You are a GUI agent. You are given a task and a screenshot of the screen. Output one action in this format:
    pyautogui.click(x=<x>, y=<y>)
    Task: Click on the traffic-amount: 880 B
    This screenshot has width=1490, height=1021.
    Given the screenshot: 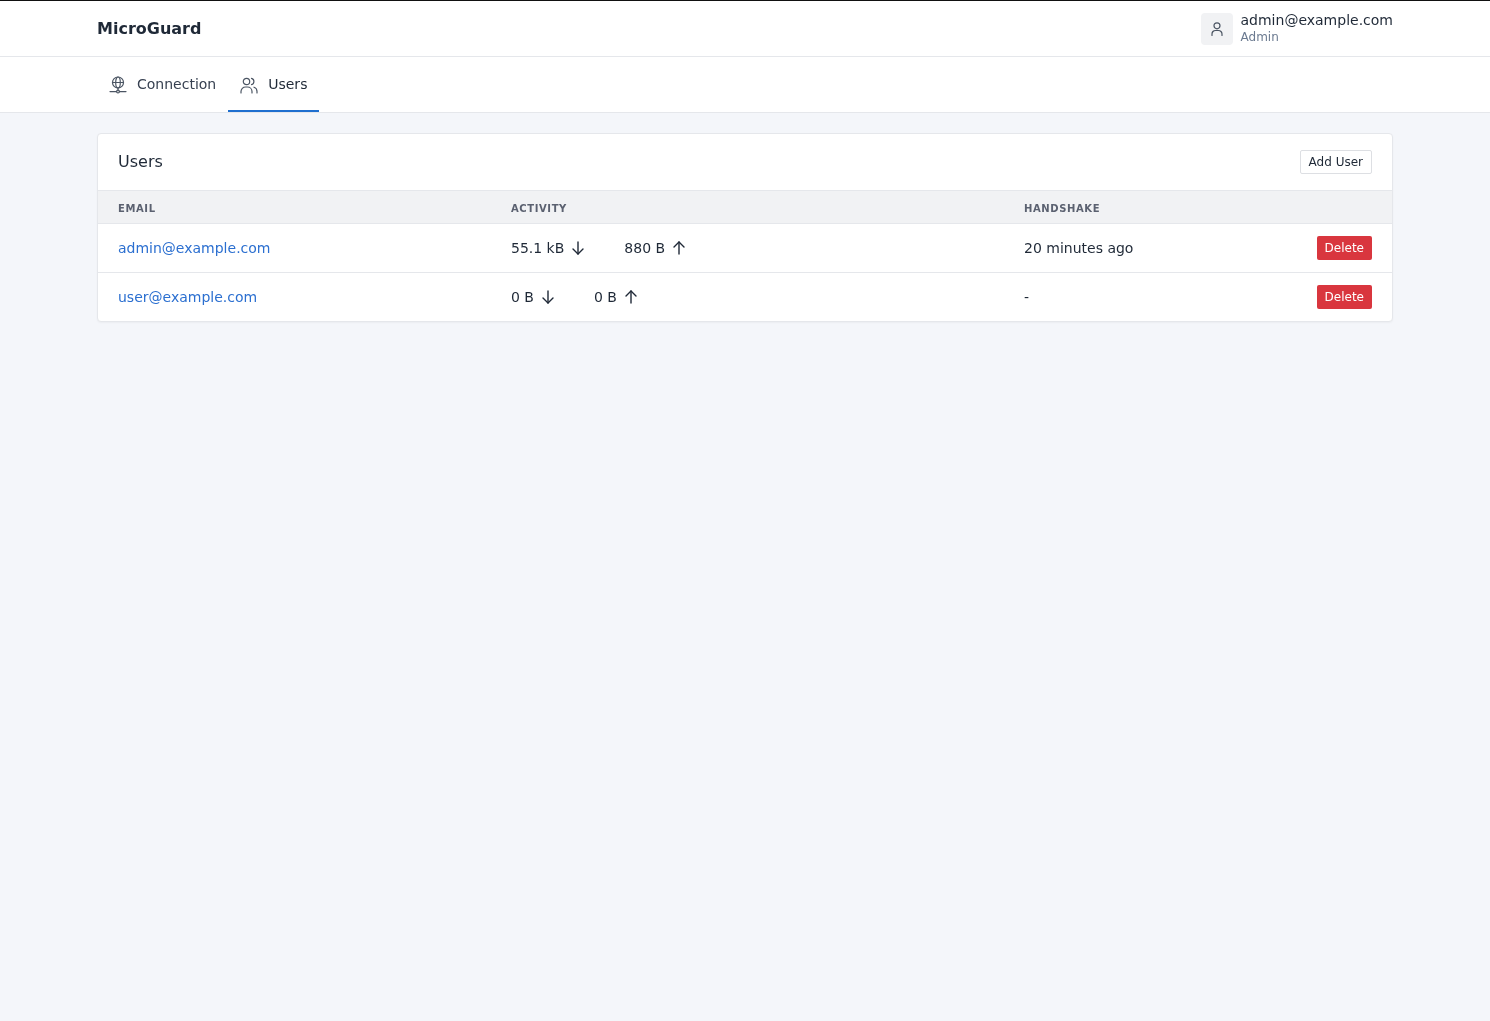 What is the action you would take?
    pyautogui.click(x=645, y=248)
    